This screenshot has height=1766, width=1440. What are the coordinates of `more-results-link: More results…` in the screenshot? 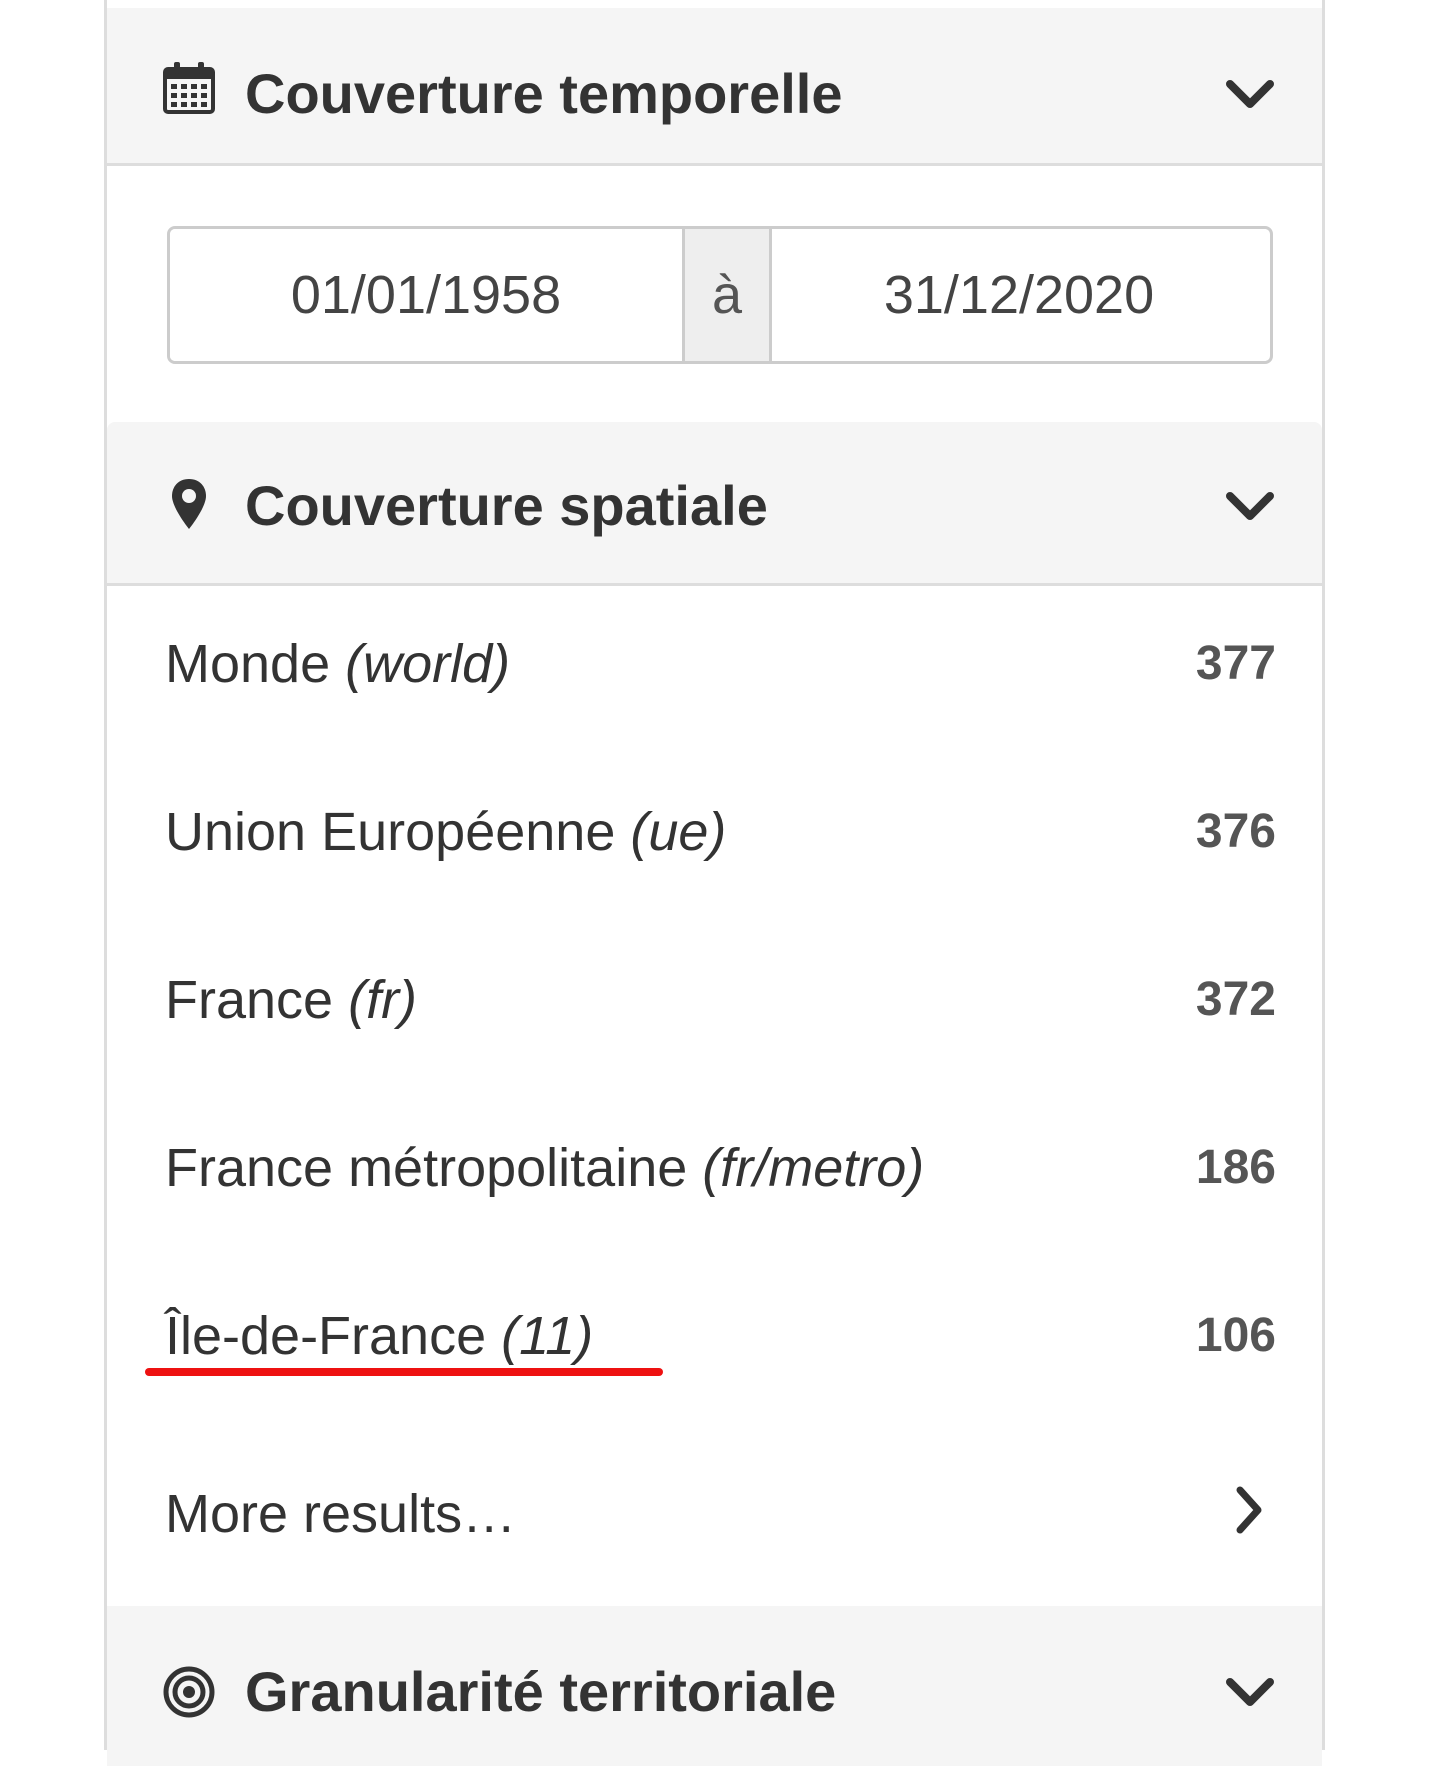 It's located at (714, 1515).